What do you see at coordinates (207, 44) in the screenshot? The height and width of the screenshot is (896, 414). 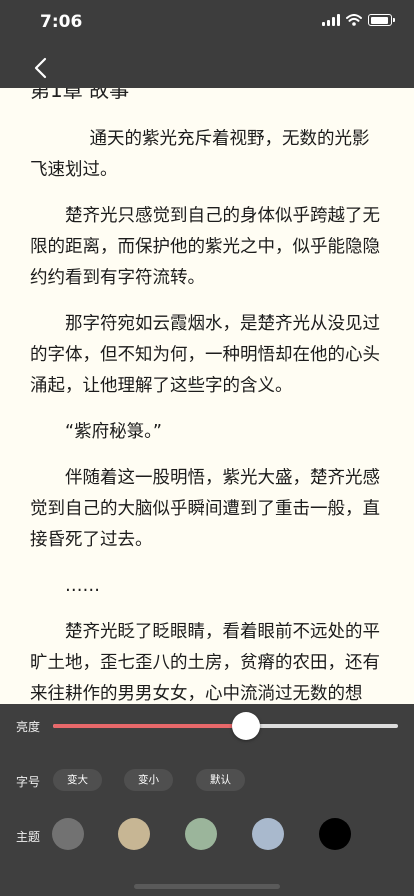 I see `top-bar: 7:06` at bounding box center [207, 44].